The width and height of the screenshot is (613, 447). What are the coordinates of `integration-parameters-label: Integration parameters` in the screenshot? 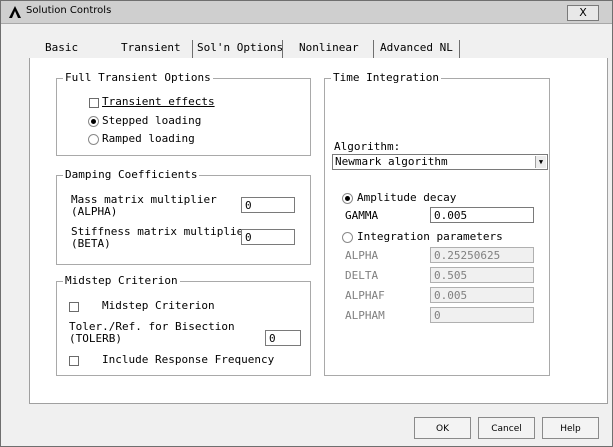 It's located at (430, 236).